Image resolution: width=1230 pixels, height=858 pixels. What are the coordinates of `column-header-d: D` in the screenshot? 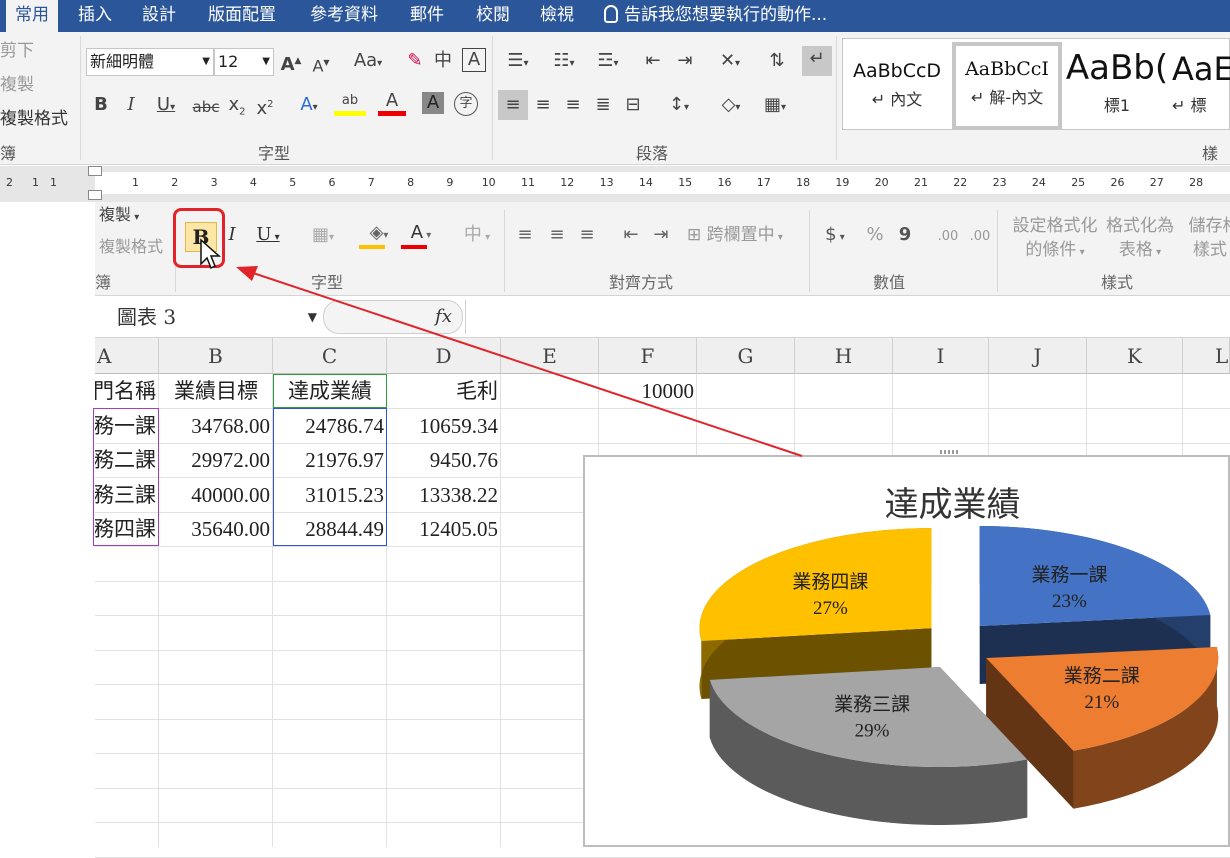 It's located at (444, 356).